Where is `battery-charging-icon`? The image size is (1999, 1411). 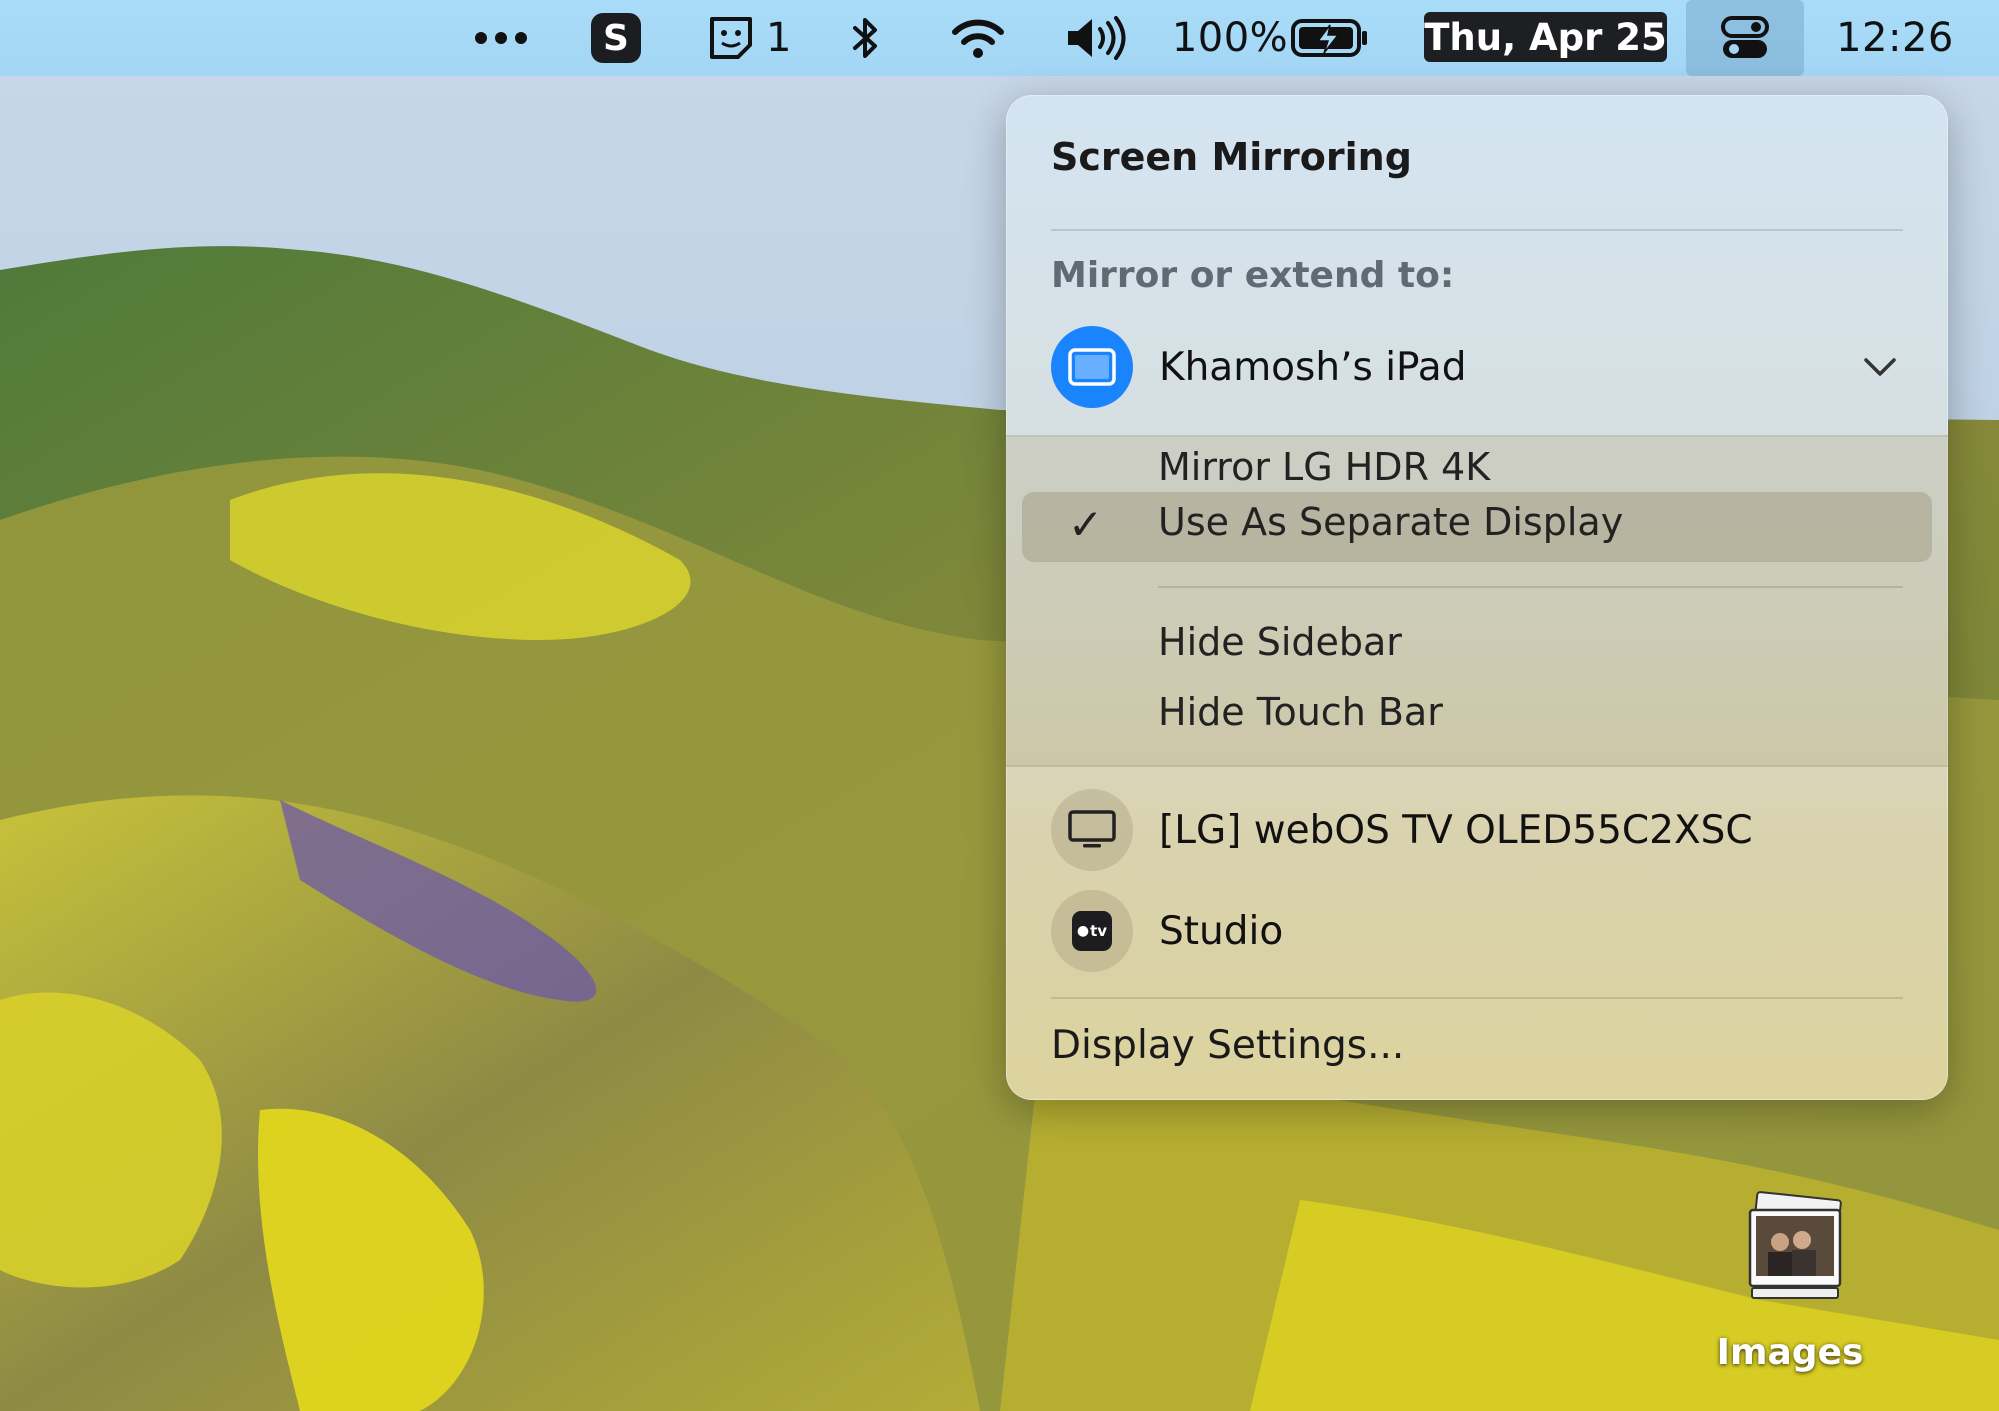 battery-charging-icon is located at coordinates (1330, 38).